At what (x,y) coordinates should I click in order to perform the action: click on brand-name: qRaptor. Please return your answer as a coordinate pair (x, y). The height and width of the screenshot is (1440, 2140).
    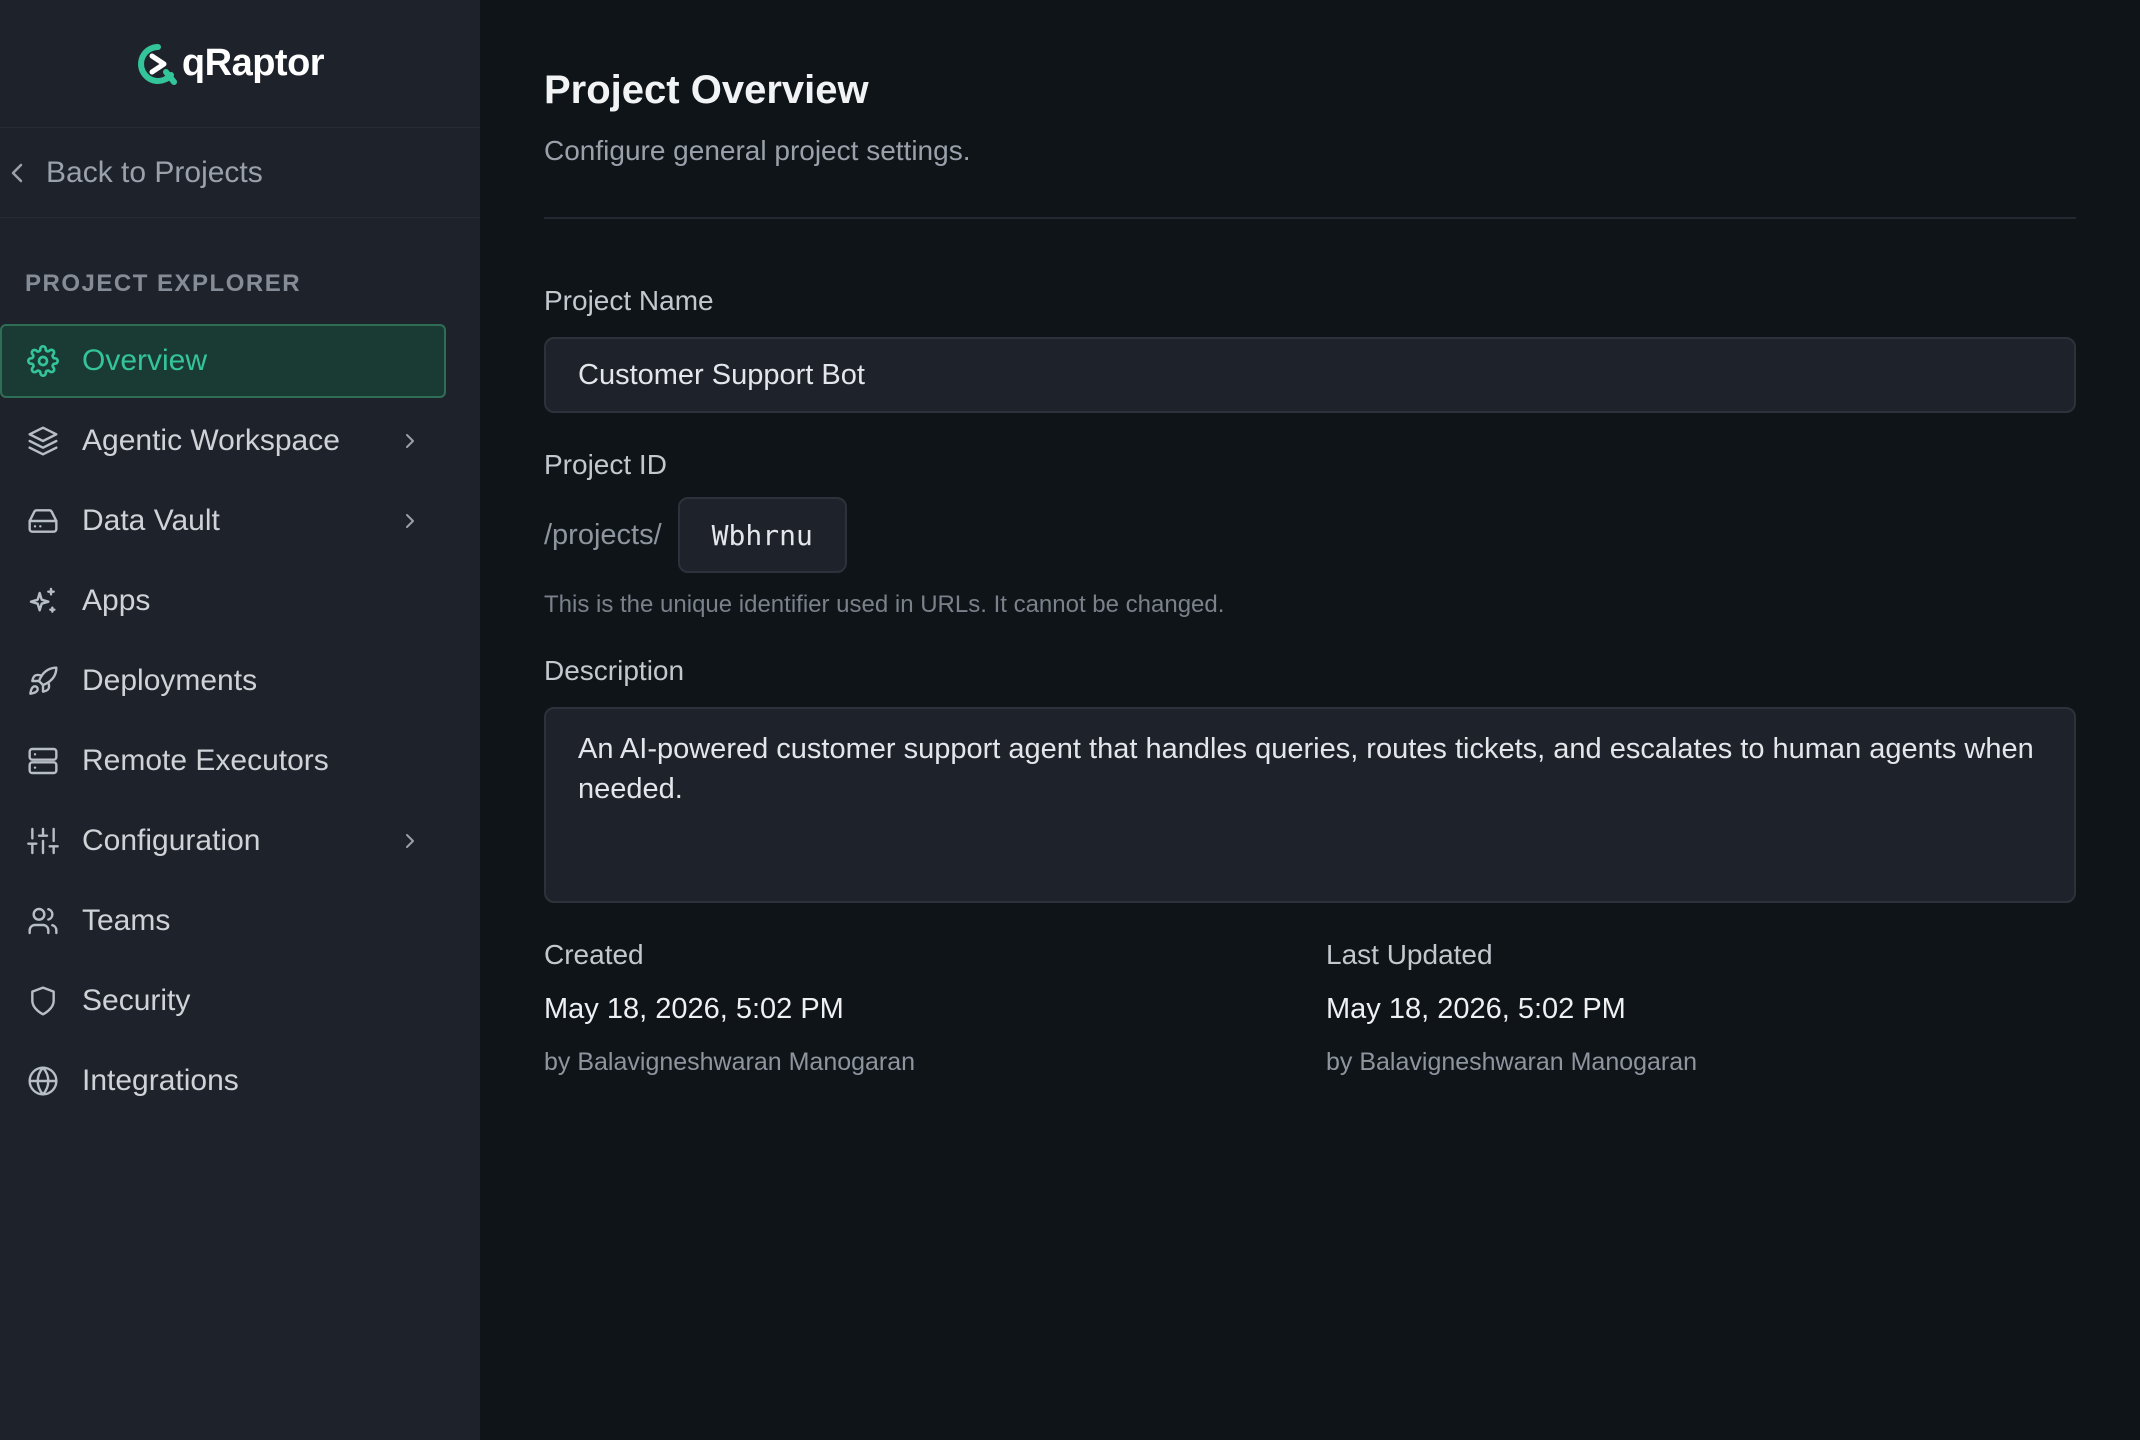
    Looking at the image, I should click on (253, 63).